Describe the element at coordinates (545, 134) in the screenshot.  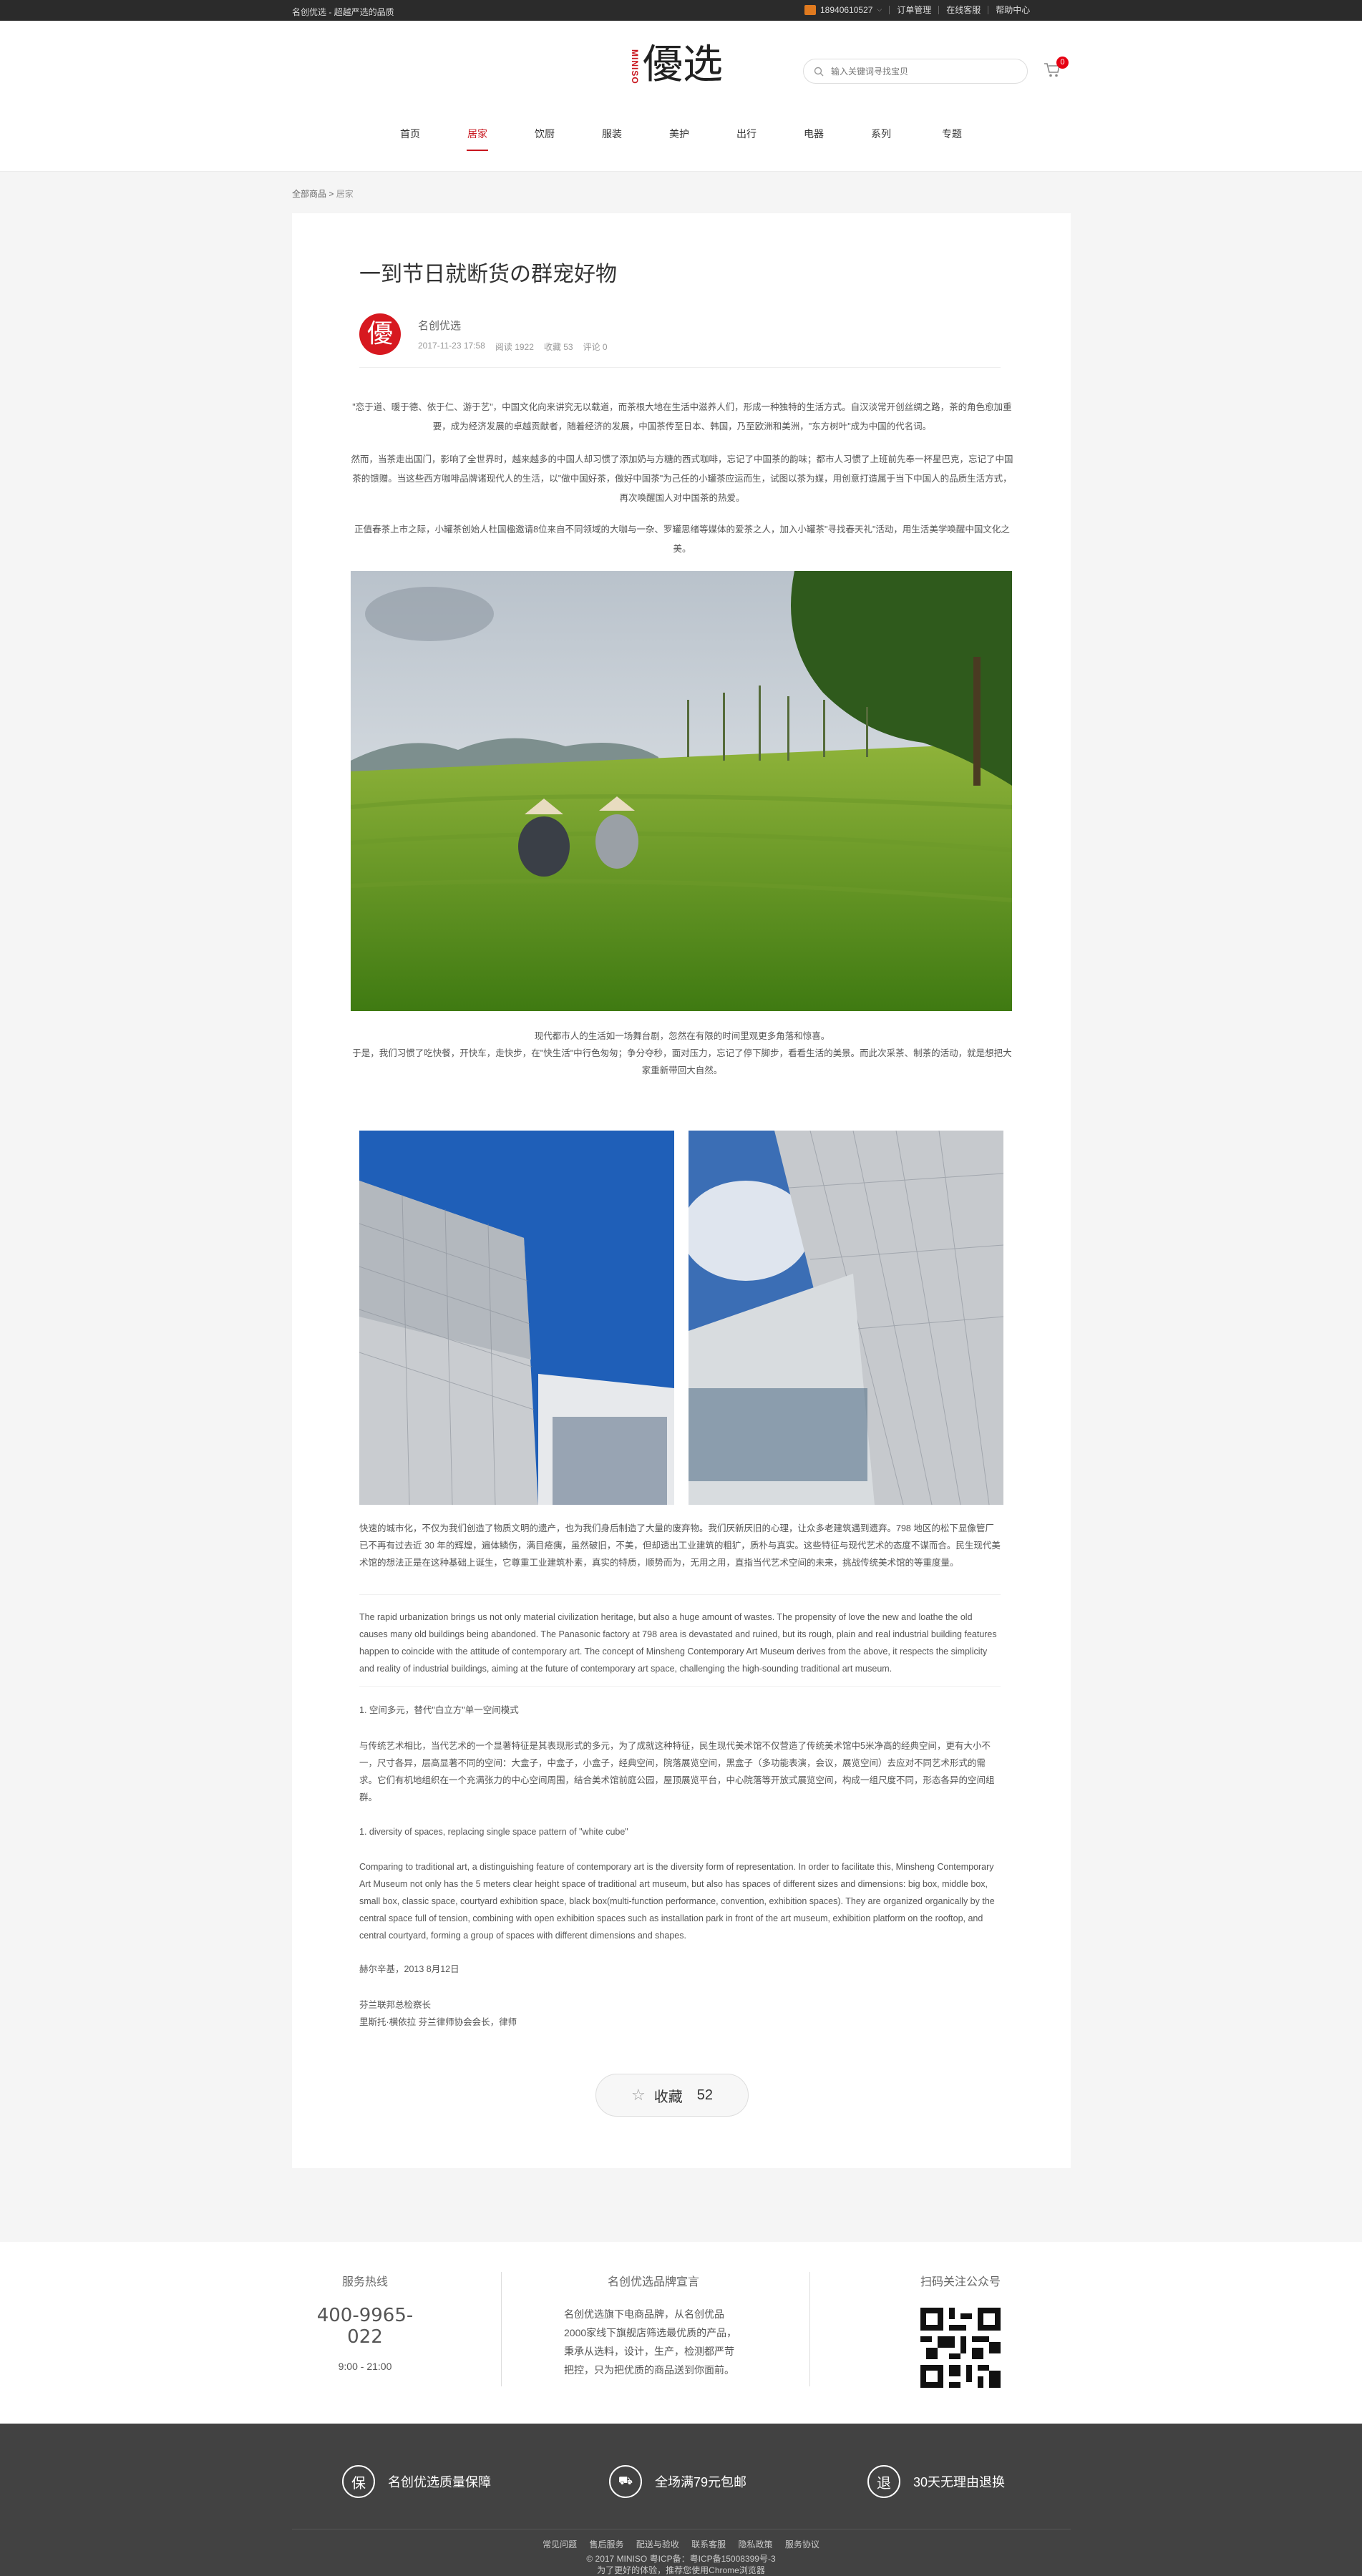
I see `nav-item-kitchen: 饮厨` at that location.